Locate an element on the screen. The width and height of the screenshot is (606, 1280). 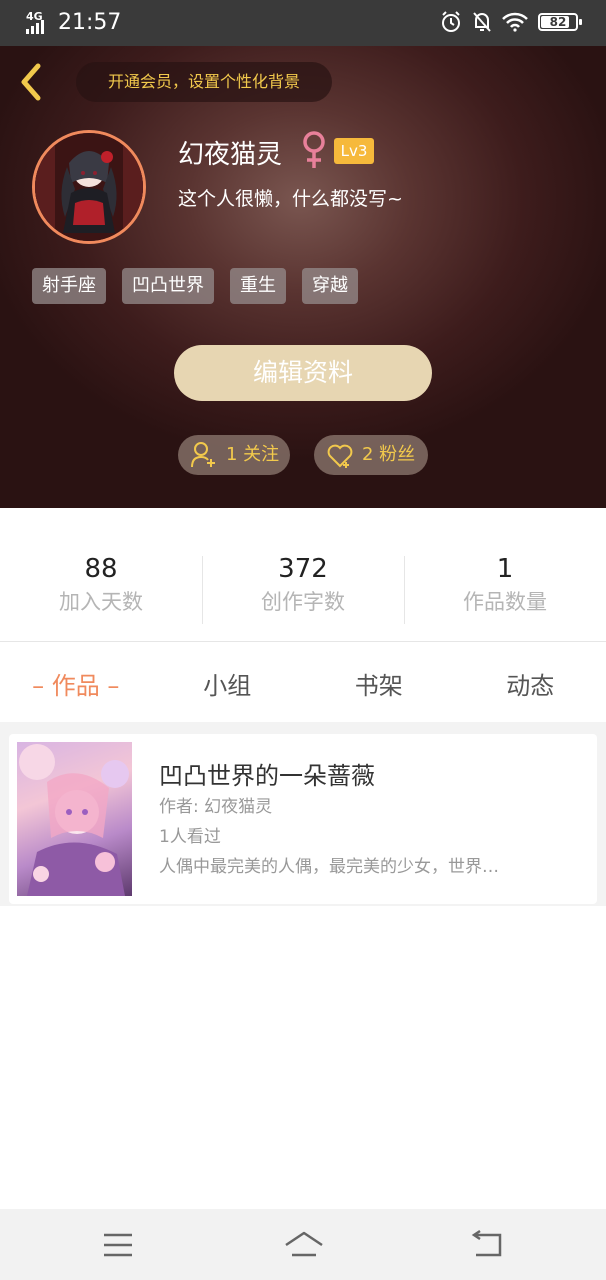
system-navigation-bar is located at coordinates (303, 1244).